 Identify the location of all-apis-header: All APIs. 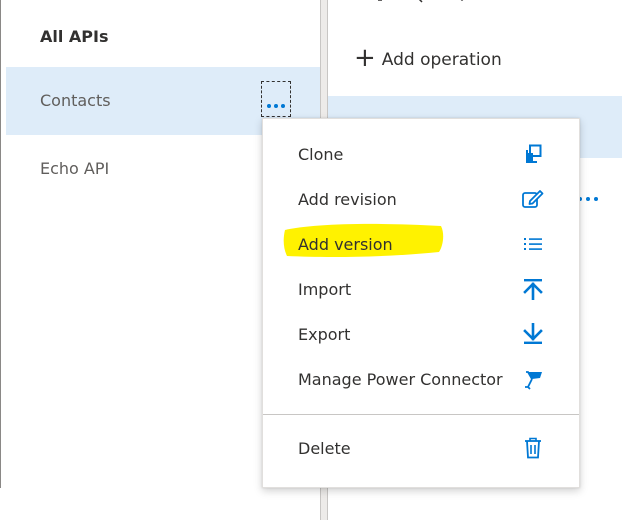
(74, 36).